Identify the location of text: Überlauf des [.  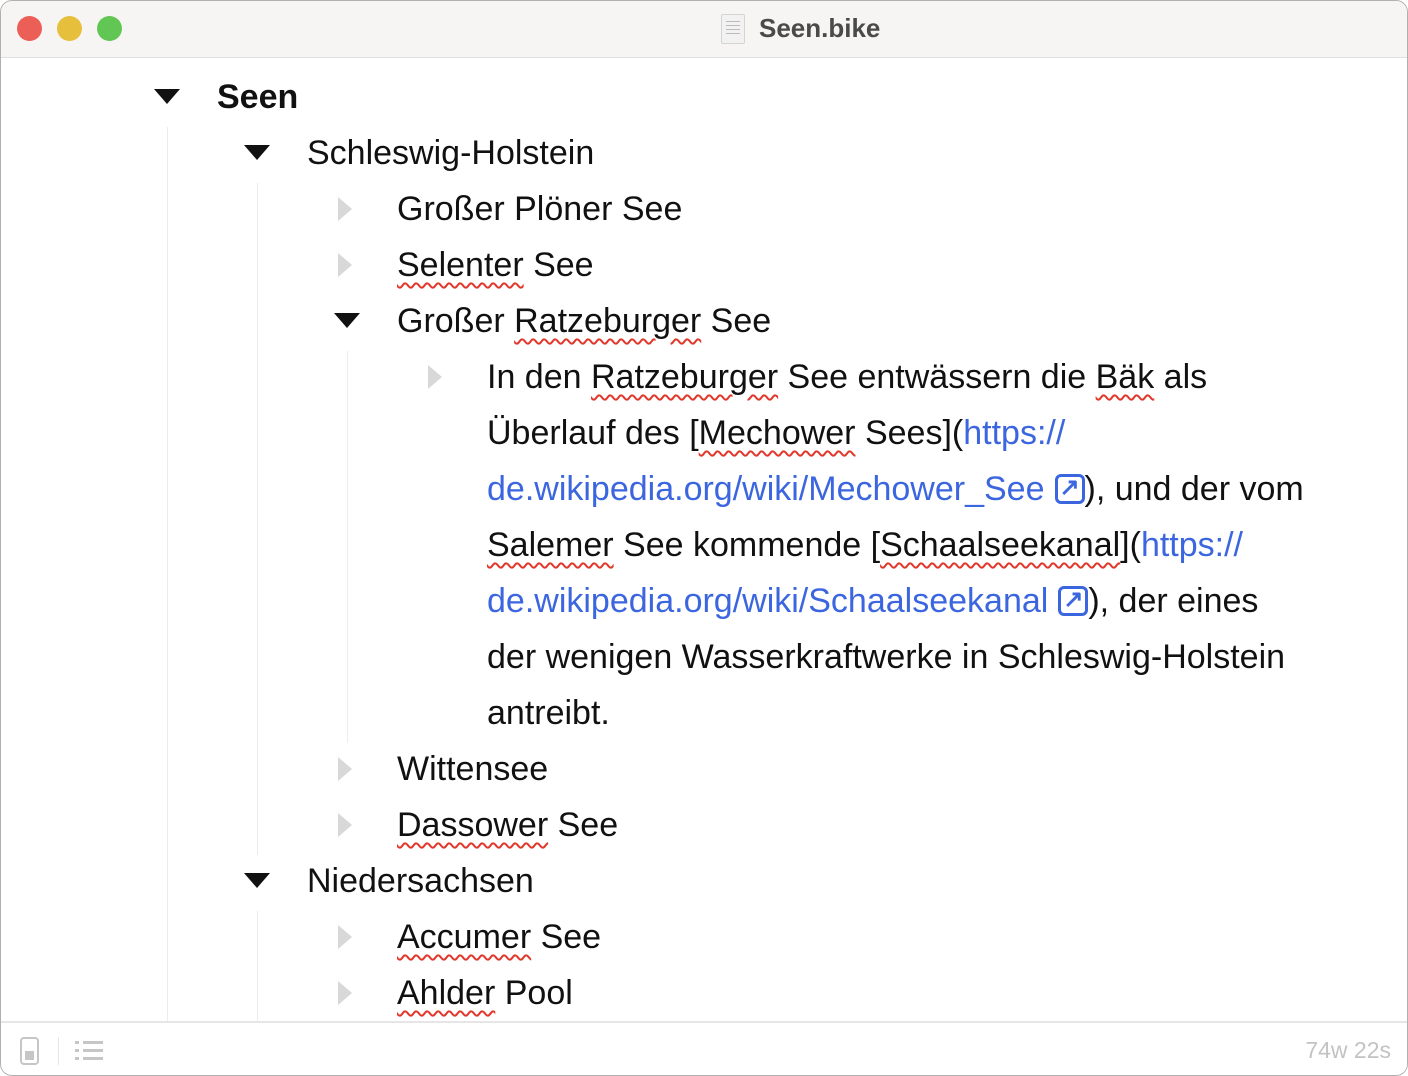
(593, 433).